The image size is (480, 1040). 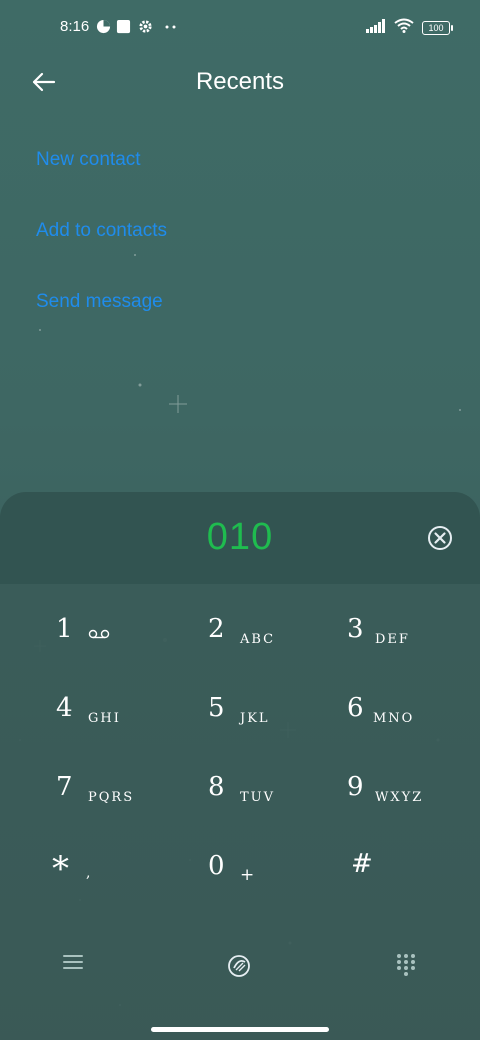 I want to click on call-button, so click(x=240, y=960).